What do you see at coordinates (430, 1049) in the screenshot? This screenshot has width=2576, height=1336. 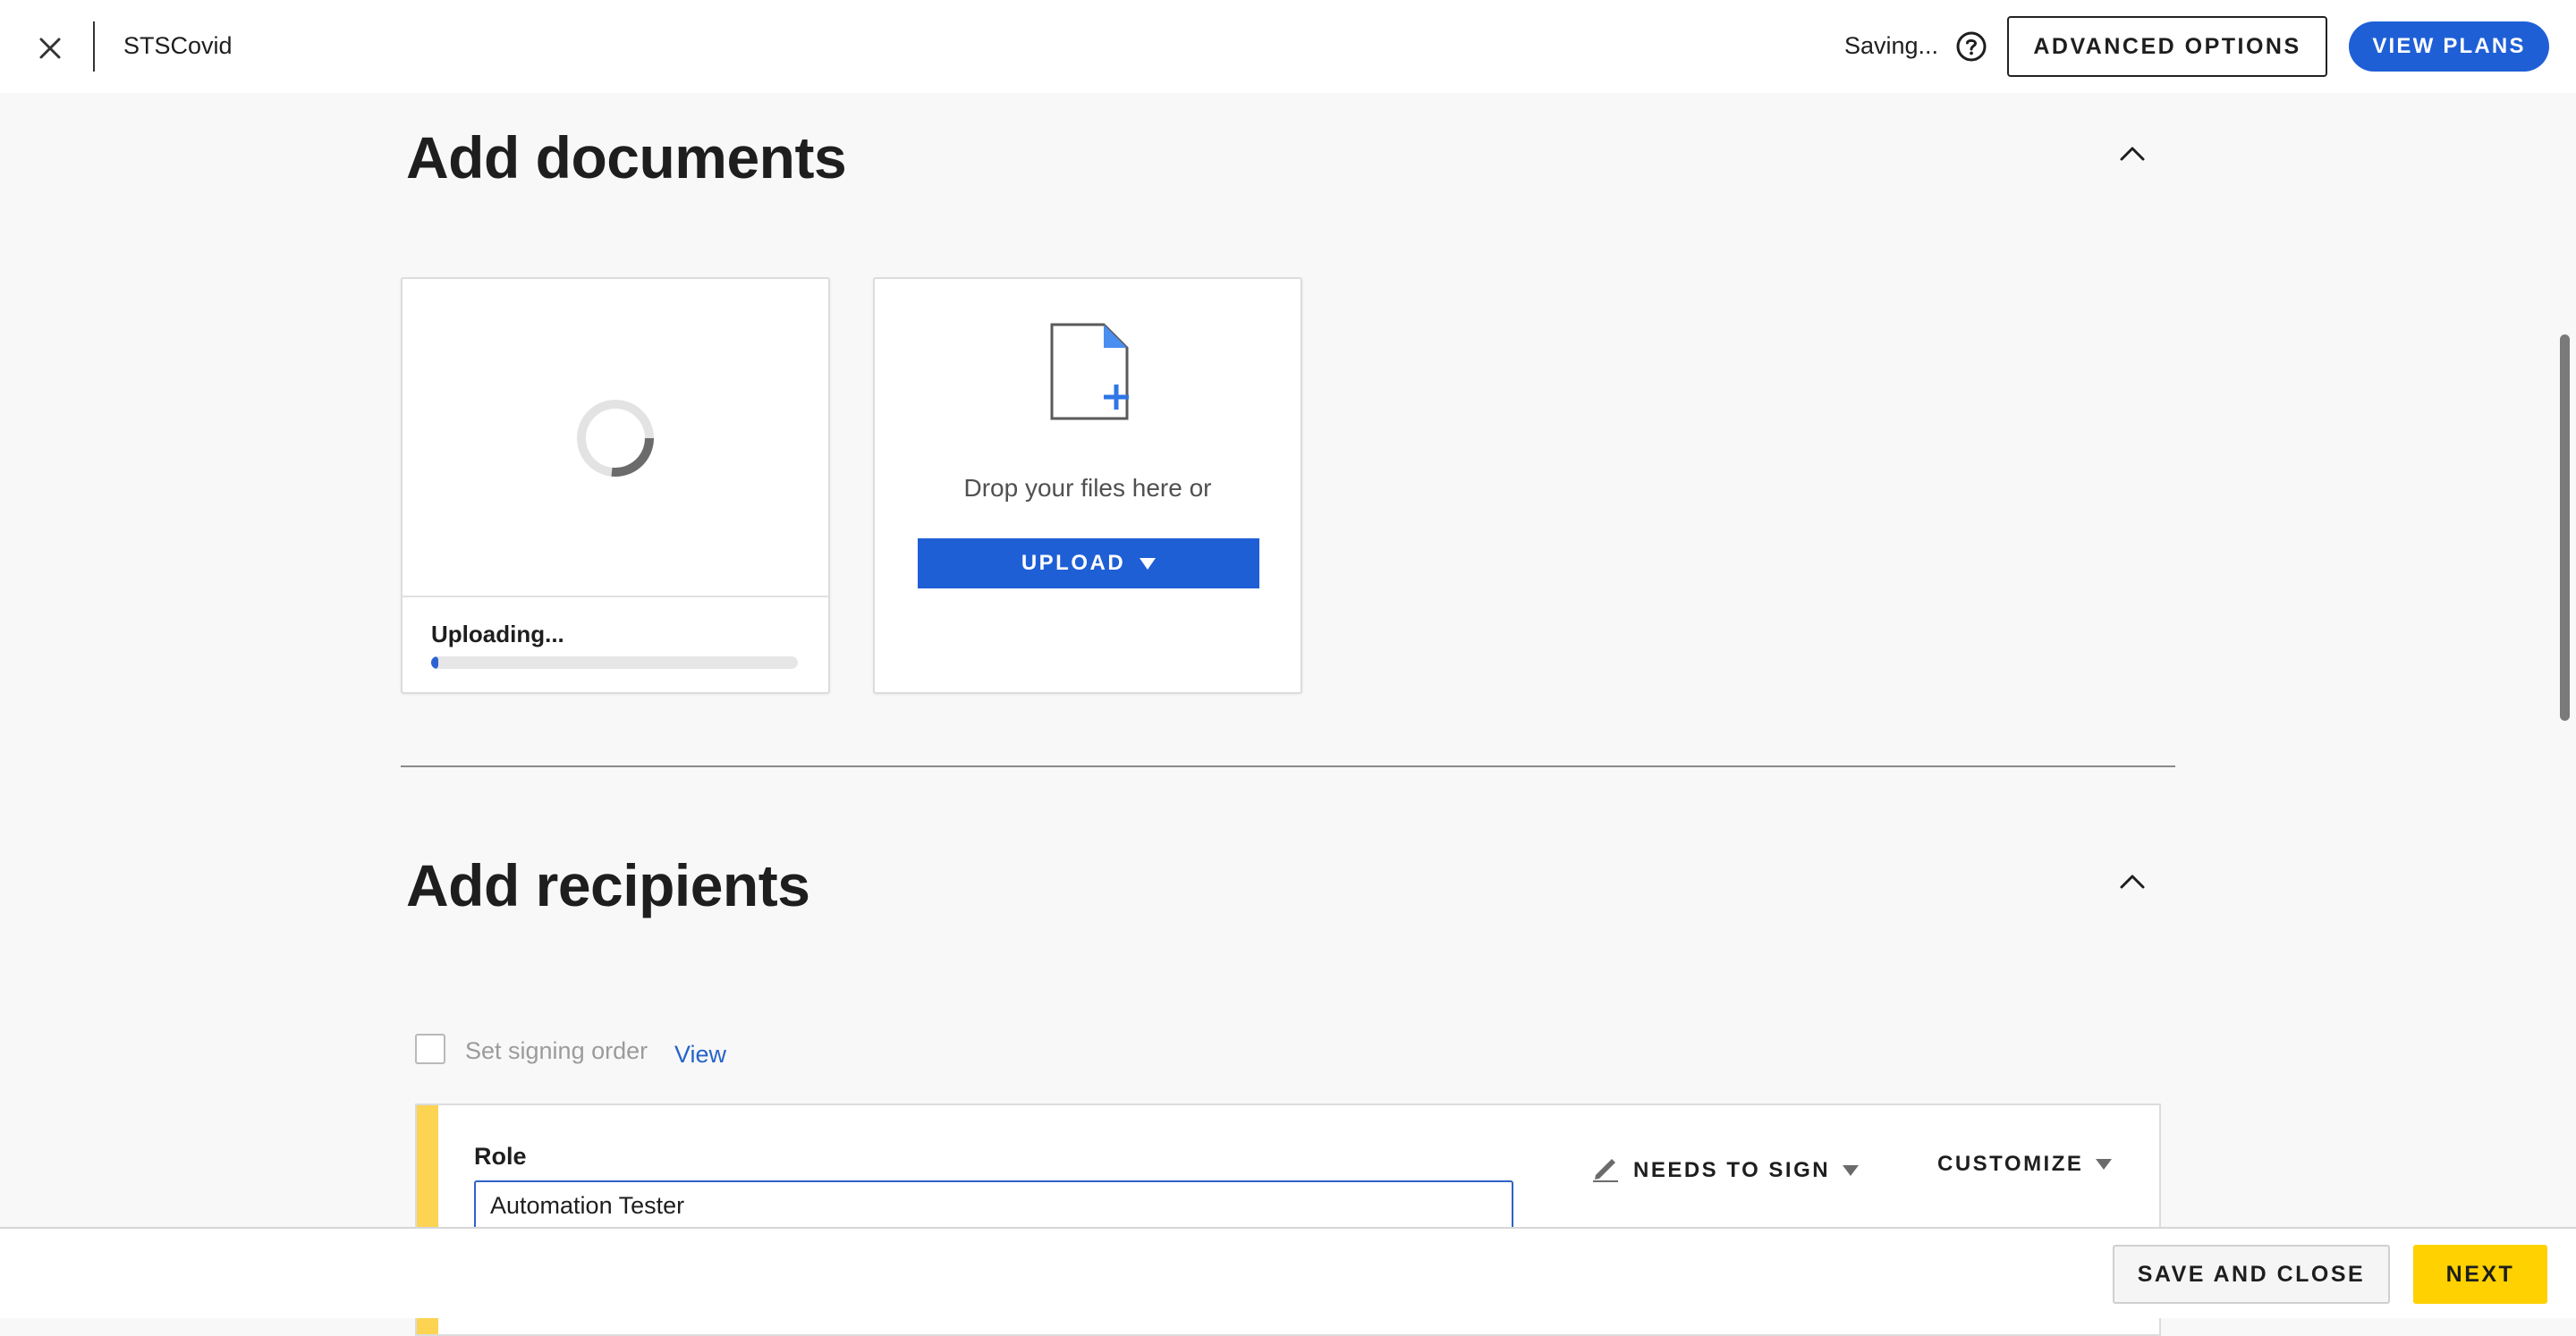 I see `signing-order-checkbox` at bounding box center [430, 1049].